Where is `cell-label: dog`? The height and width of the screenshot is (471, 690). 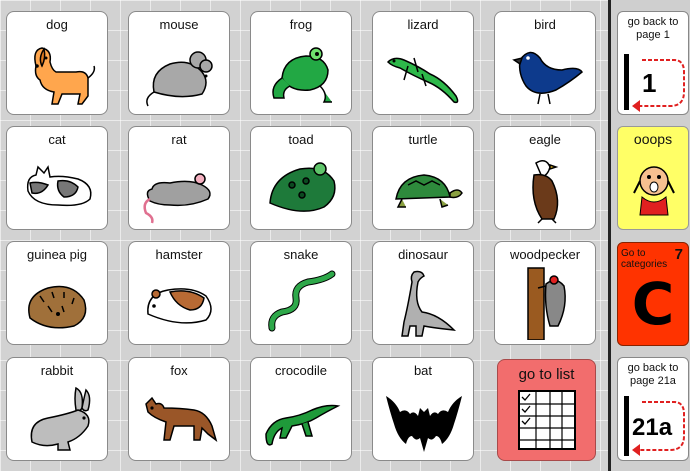 cell-label: dog is located at coordinates (57, 24).